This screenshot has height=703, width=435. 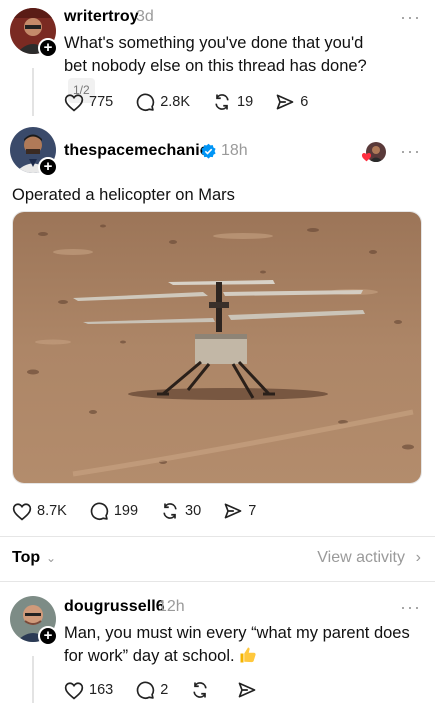 I want to click on thumbs-up-icon, so click(x=248, y=655).